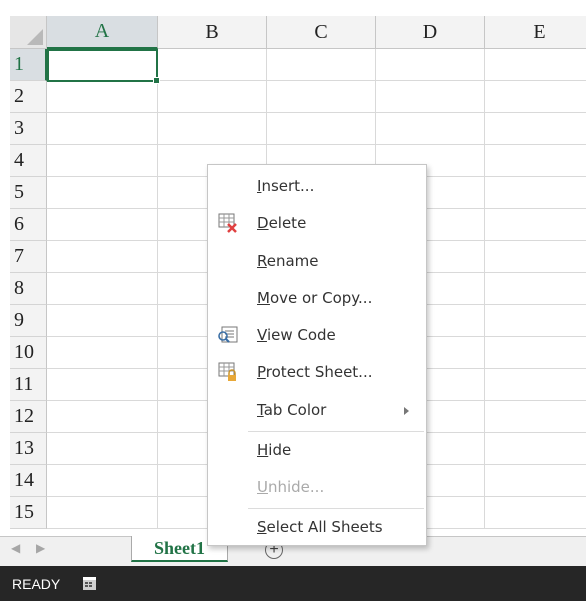 The image size is (586, 601). What do you see at coordinates (406, 411) in the screenshot?
I see `submenu-arrow-icon` at bounding box center [406, 411].